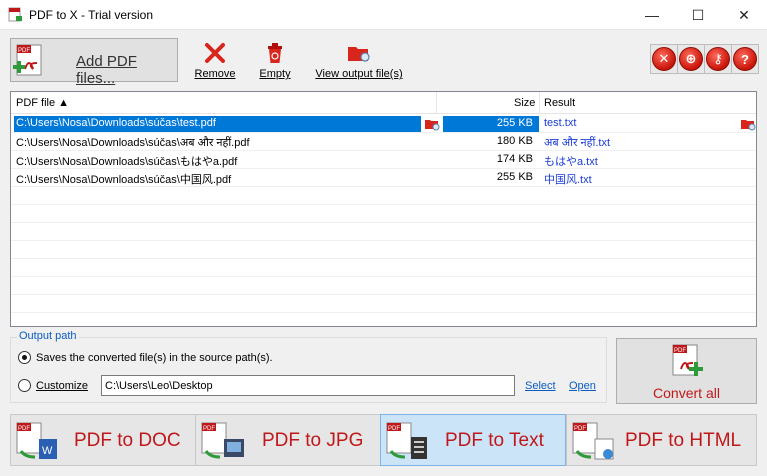 This screenshot has width=767, height=476. Describe the element at coordinates (48, 336) in the screenshot. I see `output-path-legend: Output path` at that location.